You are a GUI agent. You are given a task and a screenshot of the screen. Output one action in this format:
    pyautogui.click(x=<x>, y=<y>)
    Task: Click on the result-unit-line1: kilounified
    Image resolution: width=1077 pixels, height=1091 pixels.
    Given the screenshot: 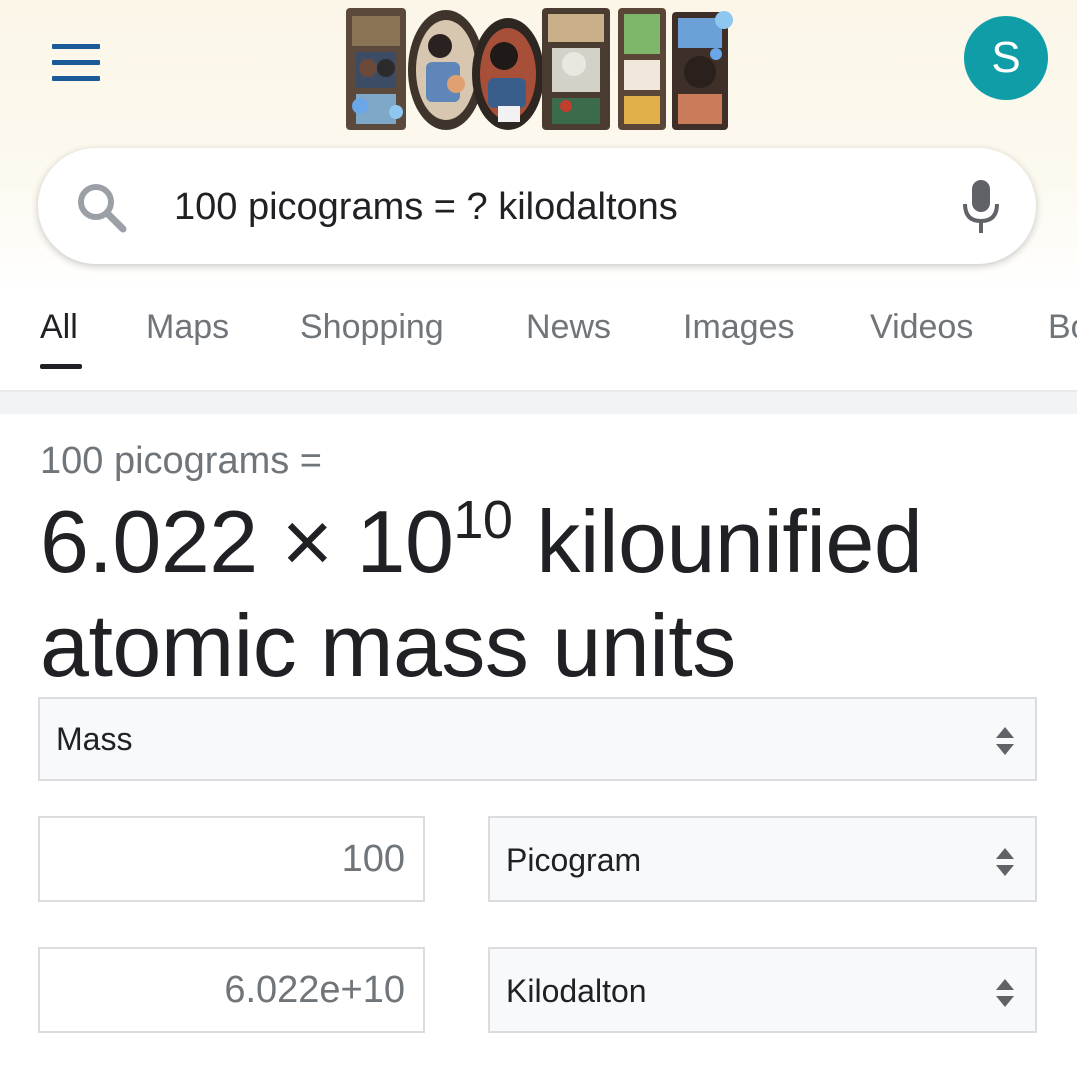 What is the action you would take?
    pyautogui.click(x=717, y=541)
    